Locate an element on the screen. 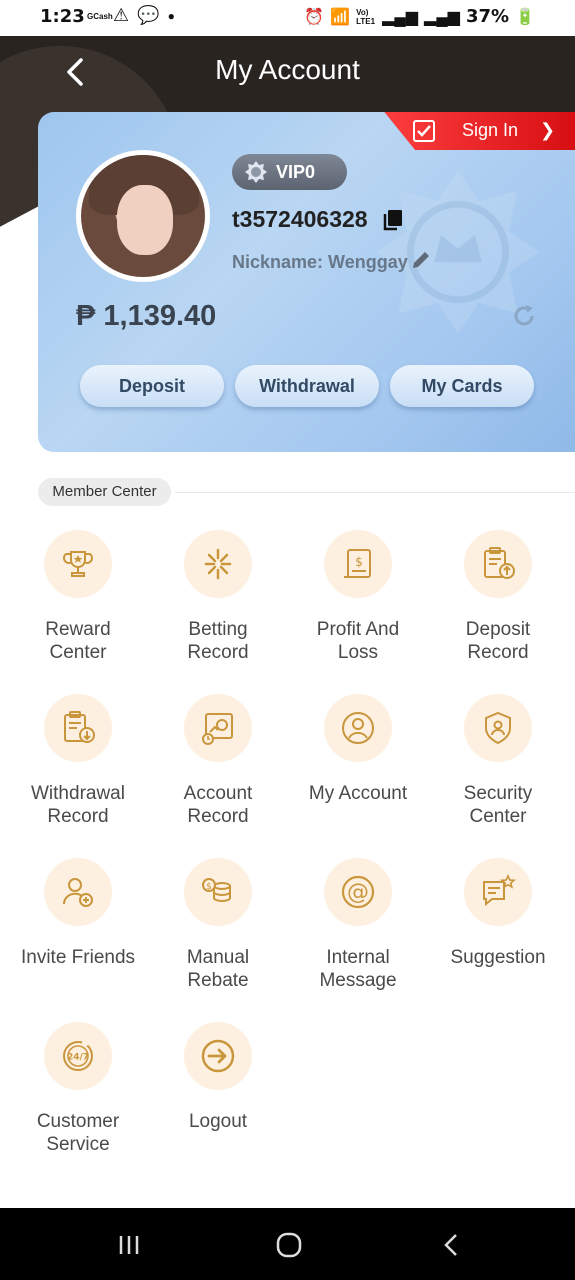 The width and height of the screenshot is (575, 1280). menu-item-my-account: My Account is located at coordinates (358, 749).